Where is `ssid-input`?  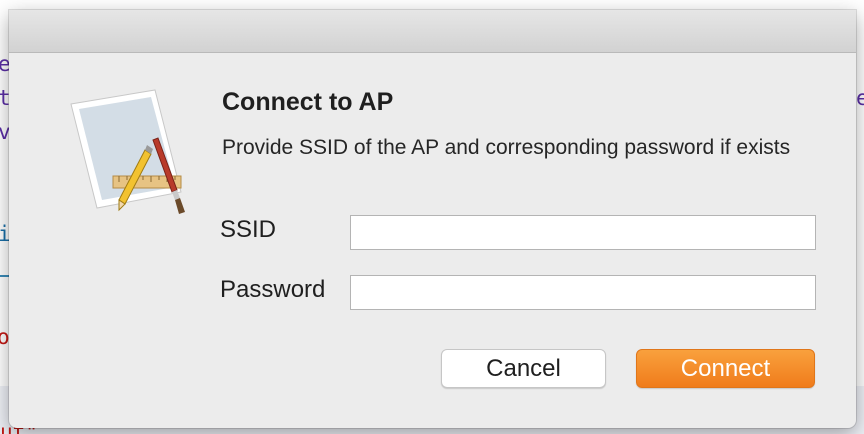 ssid-input is located at coordinates (583, 232).